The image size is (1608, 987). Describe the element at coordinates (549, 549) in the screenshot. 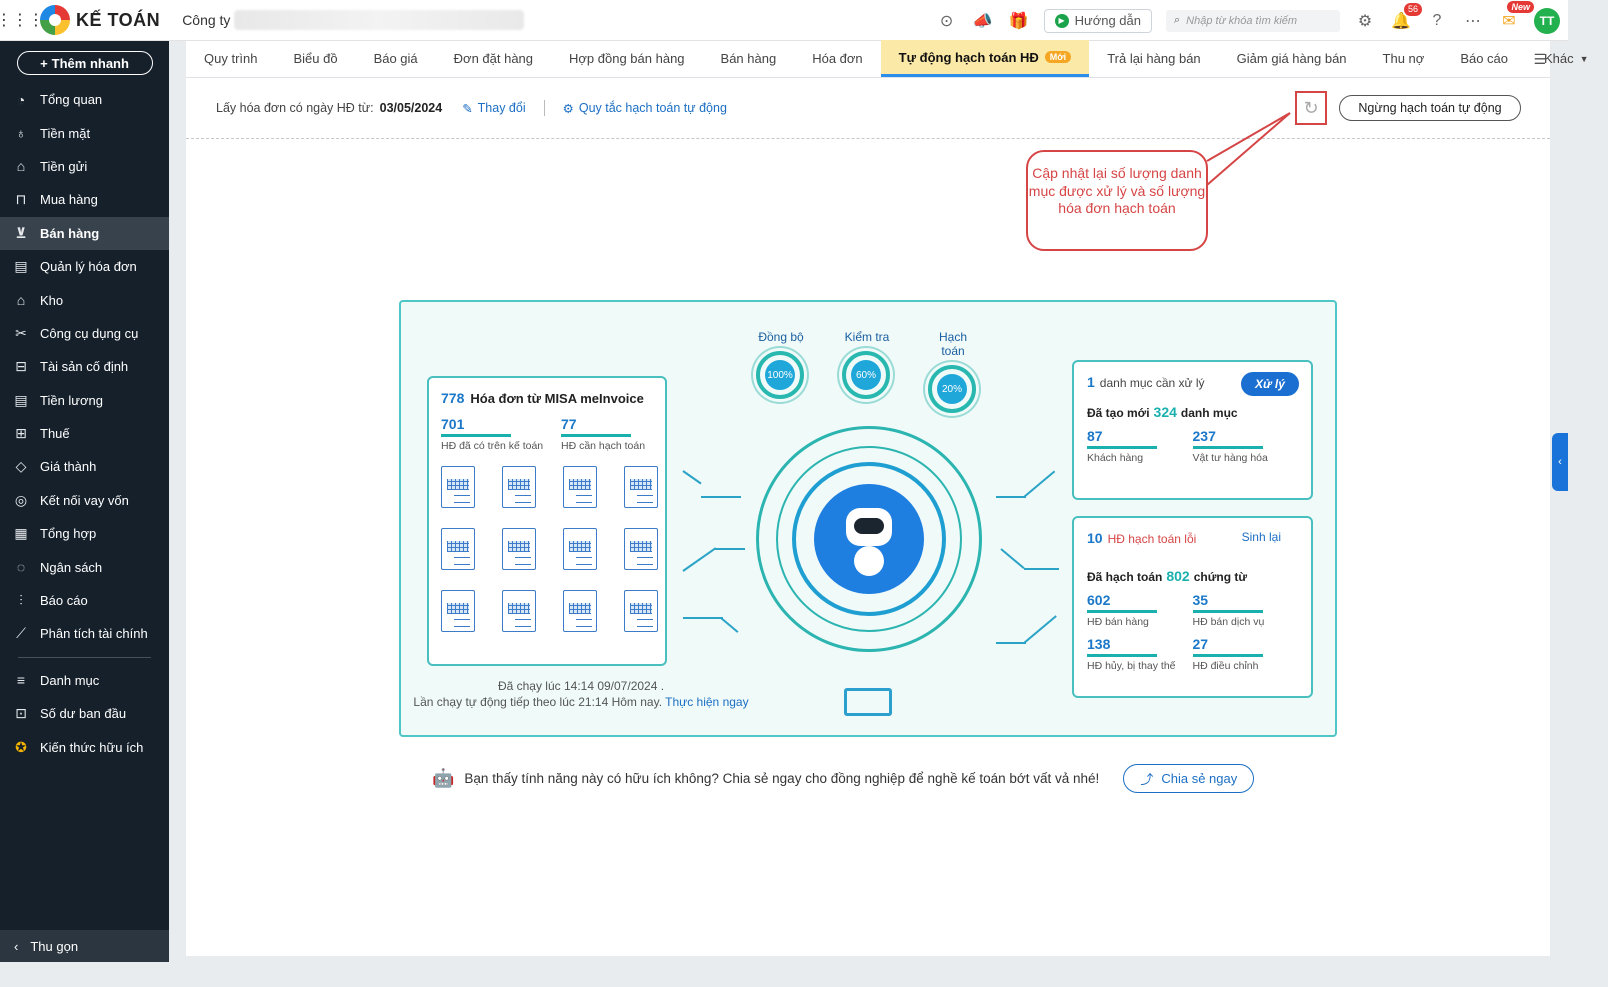

I see `invoice-doc-grid` at that location.